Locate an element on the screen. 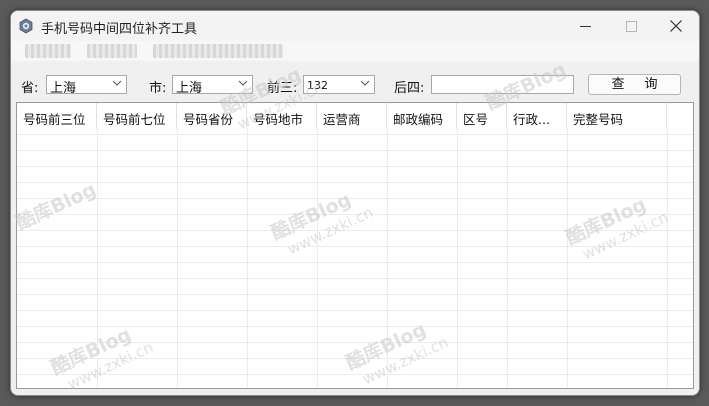  province-select: 上海 is located at coordinates (86, 85).